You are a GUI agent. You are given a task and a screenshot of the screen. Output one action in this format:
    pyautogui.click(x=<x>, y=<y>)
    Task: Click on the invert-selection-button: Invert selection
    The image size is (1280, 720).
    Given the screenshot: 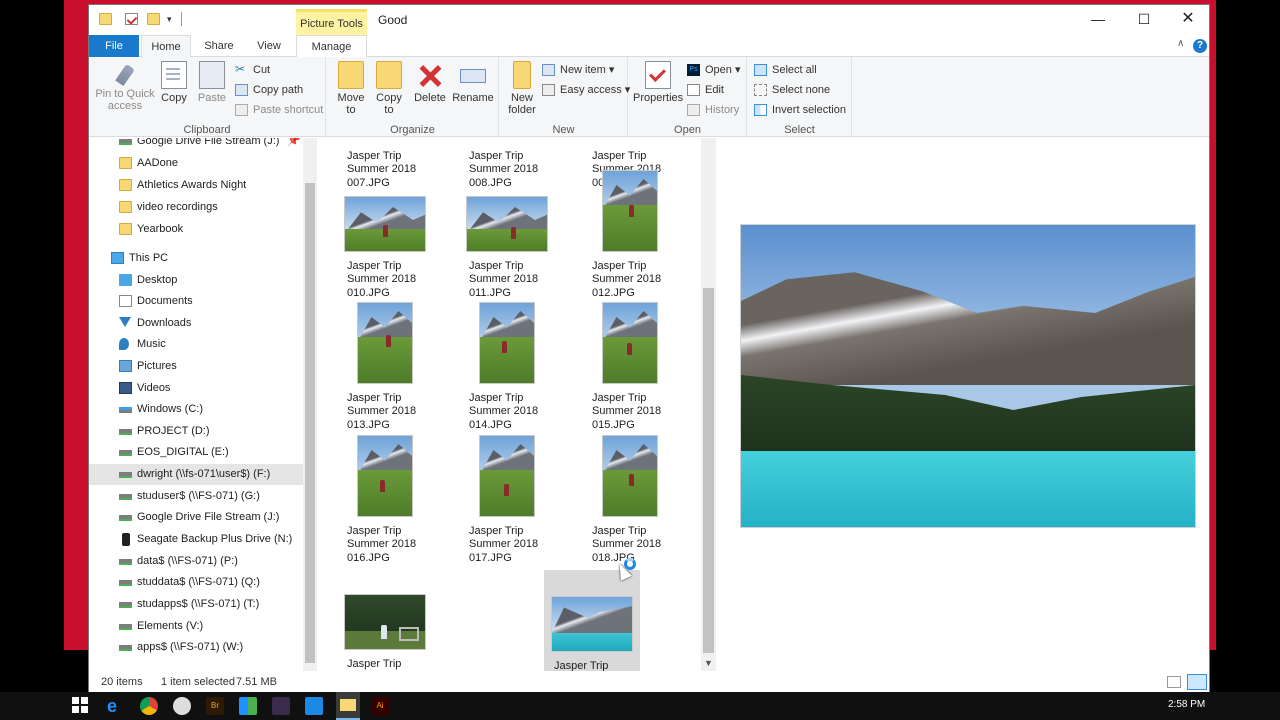 What is the action you would take?
    pyautogui.click(x=800, y=110)
    